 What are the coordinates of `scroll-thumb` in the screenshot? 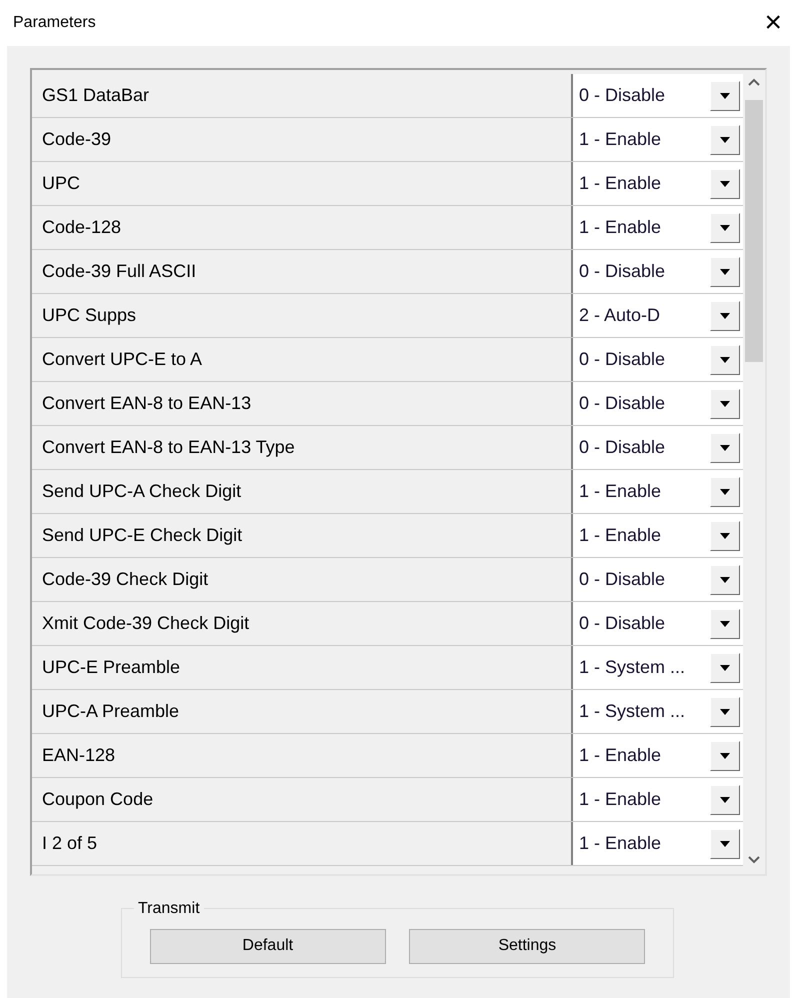 It's located at (754, 231).